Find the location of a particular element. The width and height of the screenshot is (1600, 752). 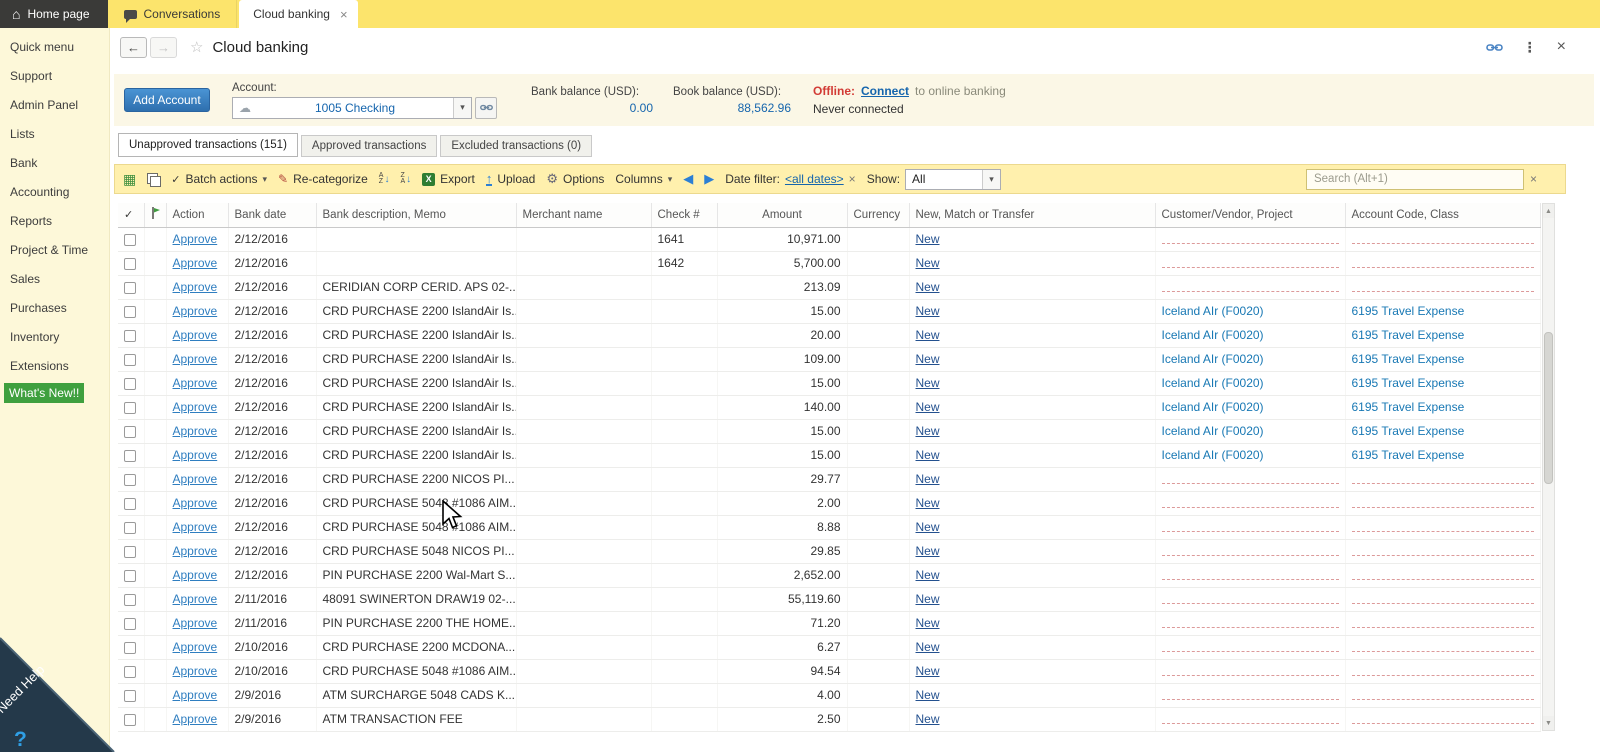

tab-unapproved-transactions: Unapproved transactions (151) is located at coordinates (208, 145).